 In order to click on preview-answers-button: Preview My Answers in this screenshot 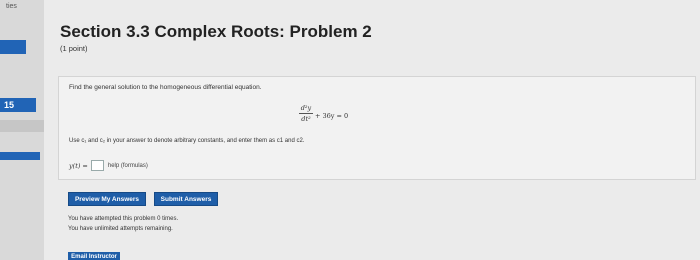, I will do `click(107, 199)`.